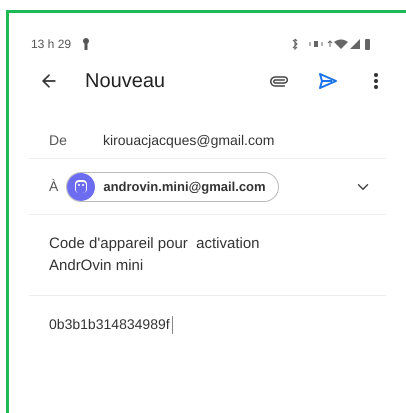 The image size is (406, 413). Describe the element at coordinates (109, 324) in the screenshot. I see `body-field: 0b3b1b314834989f` at that location.